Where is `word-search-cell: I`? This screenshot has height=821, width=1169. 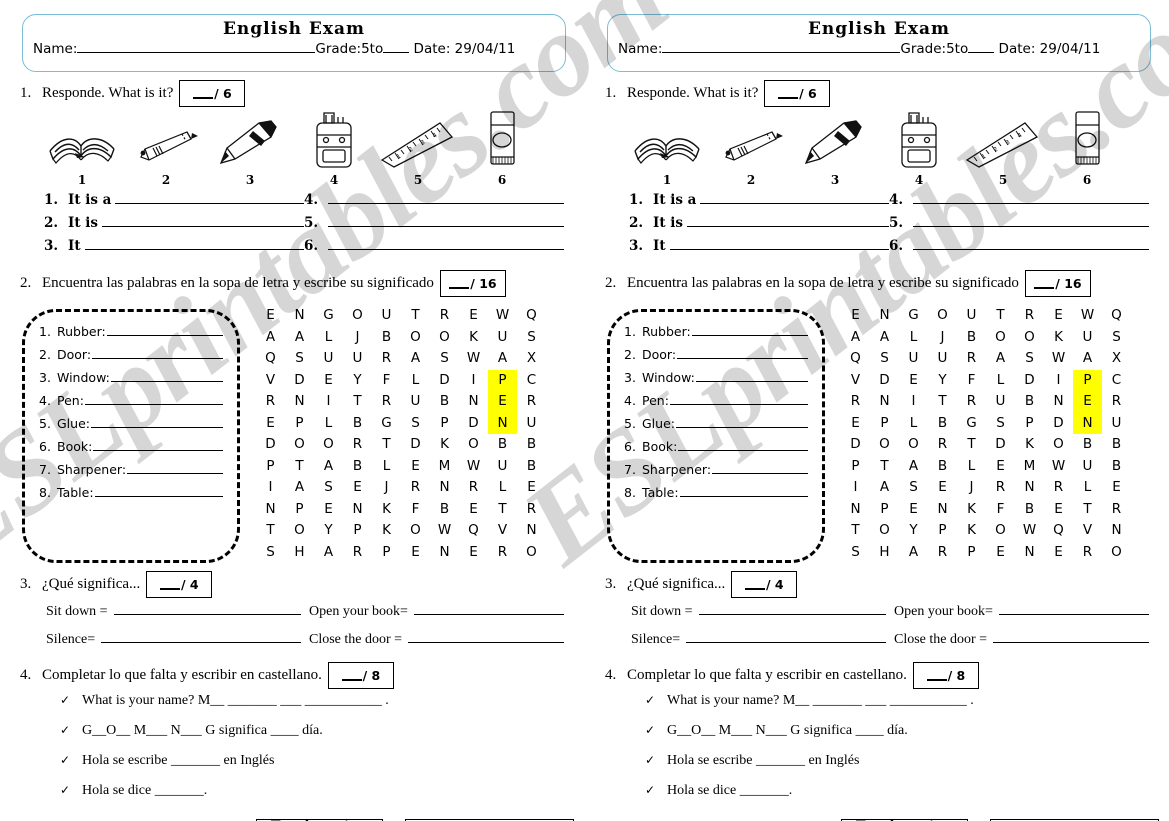 word-search-cell: I is located at coordinates (1058, 381).